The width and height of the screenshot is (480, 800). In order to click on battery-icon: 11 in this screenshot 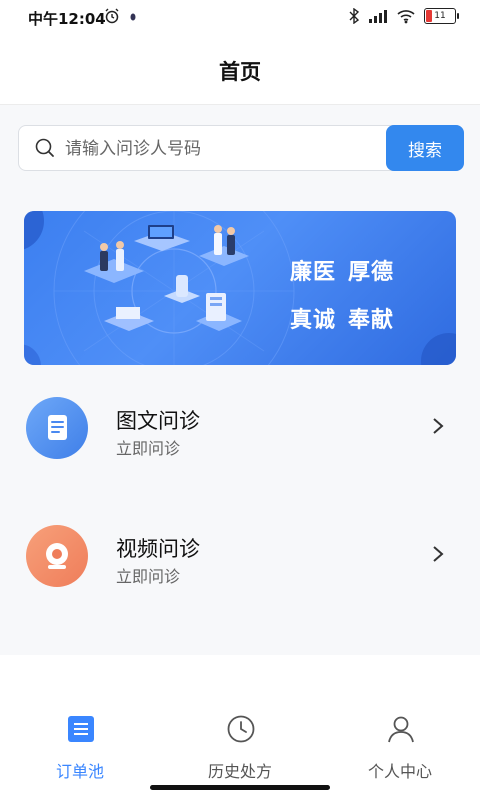, I will do `click(441, 16)`.